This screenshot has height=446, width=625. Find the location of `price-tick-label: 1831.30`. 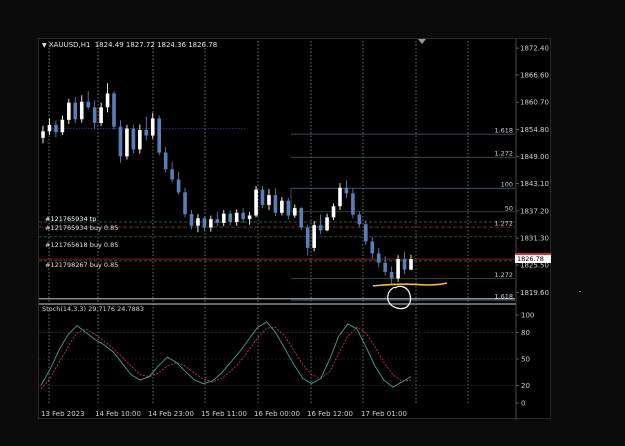

price-tick-label: 1831.30 is located at coordinates (534, 239).